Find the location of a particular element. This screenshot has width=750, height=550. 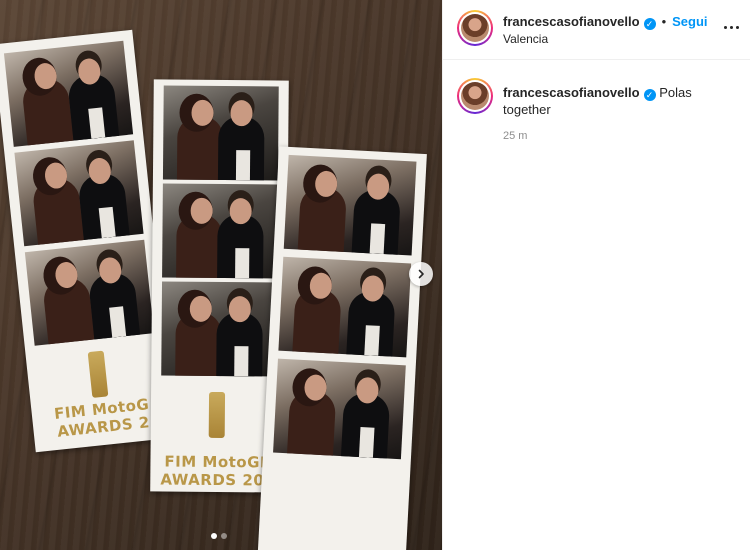

post-header: francescasofianovello ✓ • Segui Valencia is located at coordinates (596, 30).